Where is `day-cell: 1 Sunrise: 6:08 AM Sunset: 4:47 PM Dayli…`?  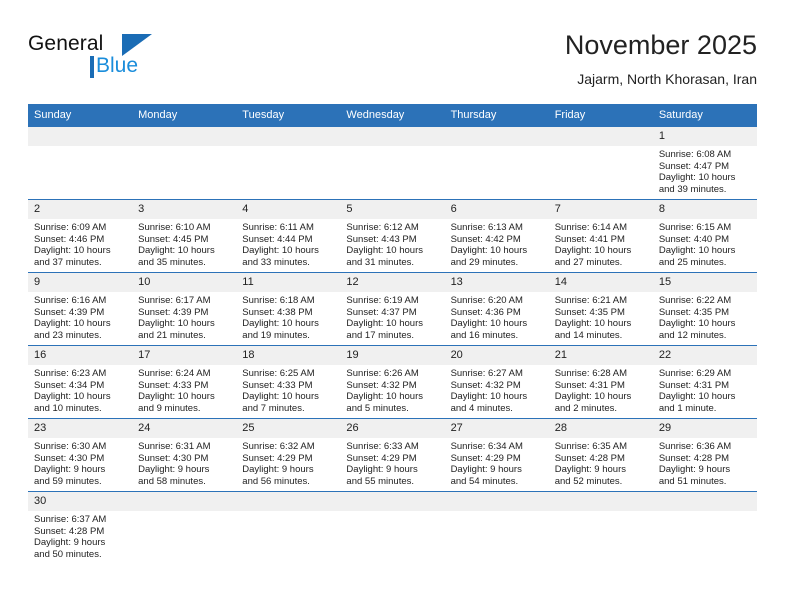
day-cell: 1 Sunrise: 6:08 AM Sunset: 4:47 PM Dayli… is located at coordinates (704, 163).